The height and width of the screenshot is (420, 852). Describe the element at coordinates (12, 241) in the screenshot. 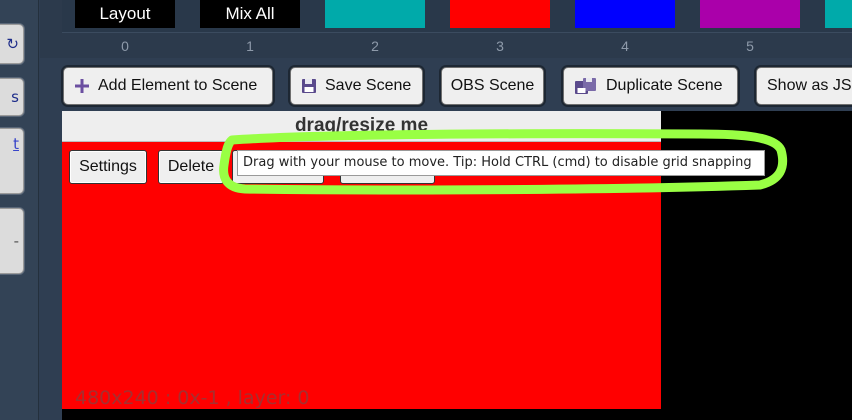

I see `sidebar-extra-button: -` at that location.